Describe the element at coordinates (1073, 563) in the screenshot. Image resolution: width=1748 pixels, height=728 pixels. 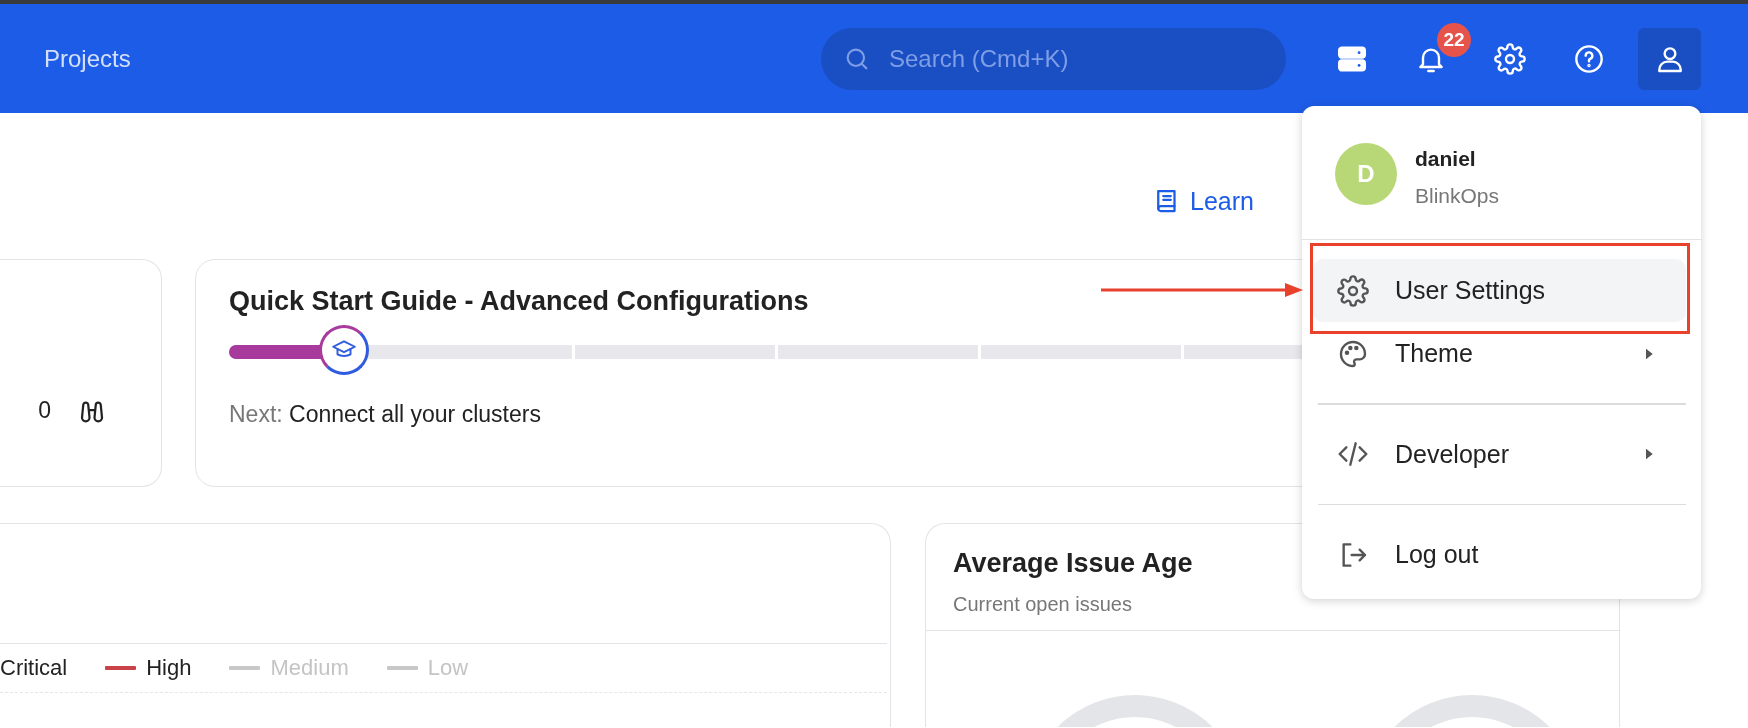
I see `card-title: Average Issue Age` at that location.